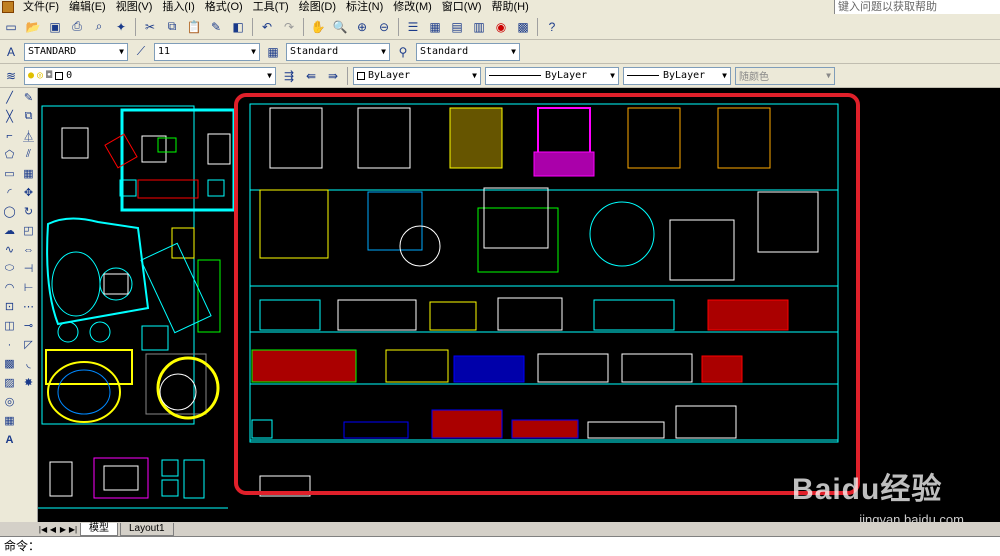 Image resolution: width=1000 pixels, height=556 pixels. Describe the element at coordinates (28, 116) in the screenshot. I see `copy-object-icon: ⧉` at that location.